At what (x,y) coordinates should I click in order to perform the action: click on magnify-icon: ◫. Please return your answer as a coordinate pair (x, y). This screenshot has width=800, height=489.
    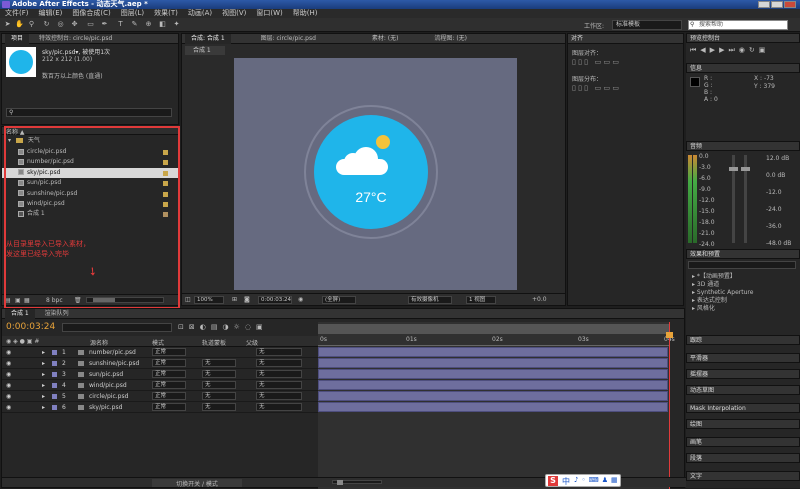
    Looking at the image, I should click on (188, 299).